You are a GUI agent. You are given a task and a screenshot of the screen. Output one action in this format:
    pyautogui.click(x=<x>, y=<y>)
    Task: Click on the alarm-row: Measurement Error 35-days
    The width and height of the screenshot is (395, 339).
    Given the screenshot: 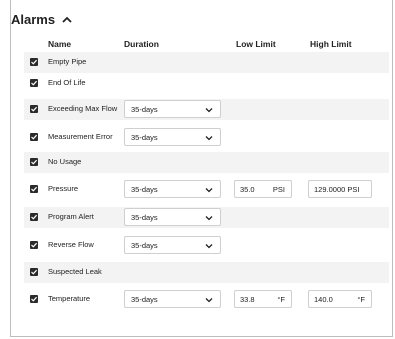 What is the action you would take?
    pyautogui.click(x=206, y=137)
    